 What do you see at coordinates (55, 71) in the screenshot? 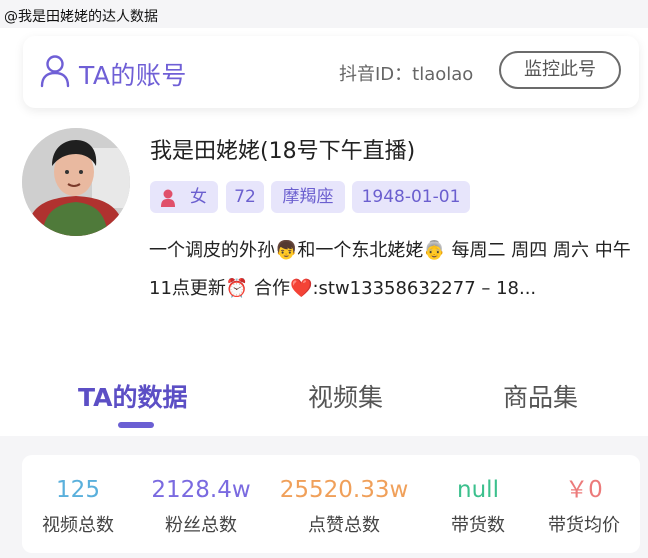
I see `user-outline-icon` at bounding box center [55, 71].